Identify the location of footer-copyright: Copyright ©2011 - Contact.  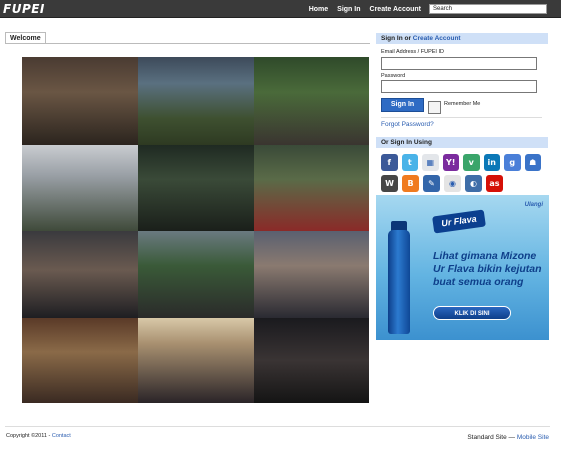
(38, 436).